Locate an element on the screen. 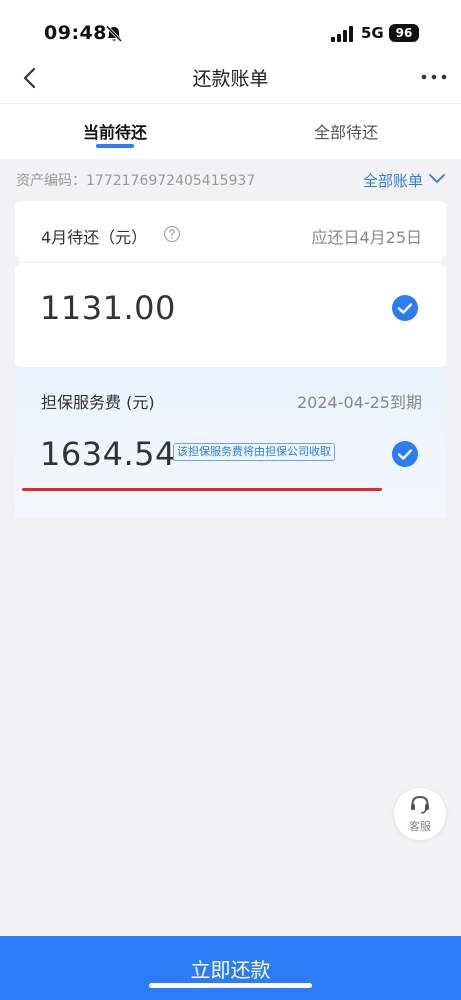 Image resolution: width=461 pixels, height=1000 pixels. installment-amount: 1131.00 is located at coordinates (108, 308).